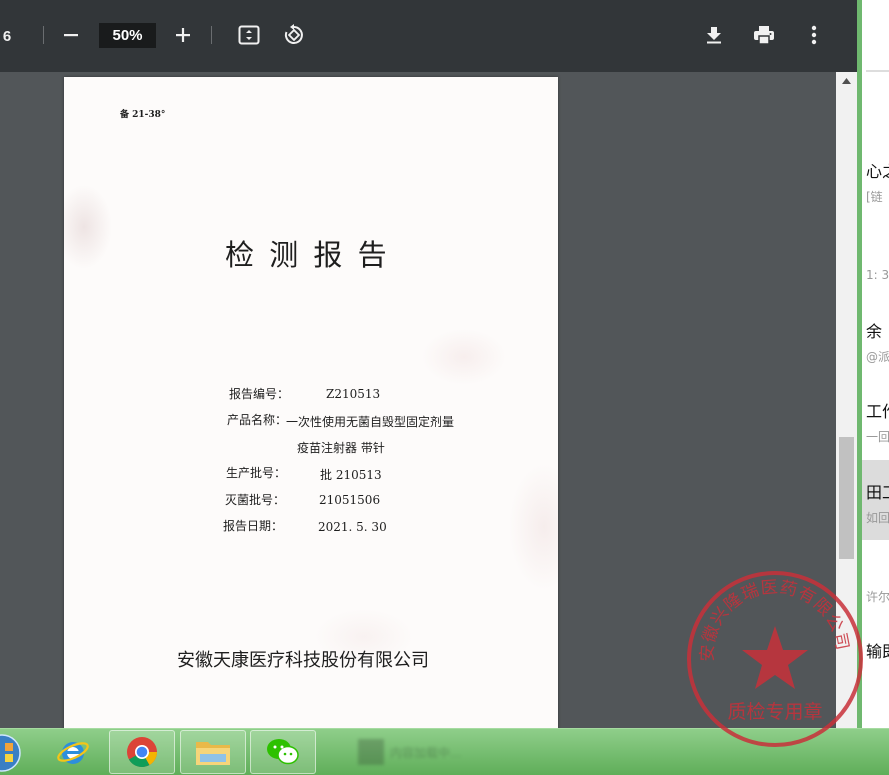  I want to click on wechat-button, so click(283, 752).